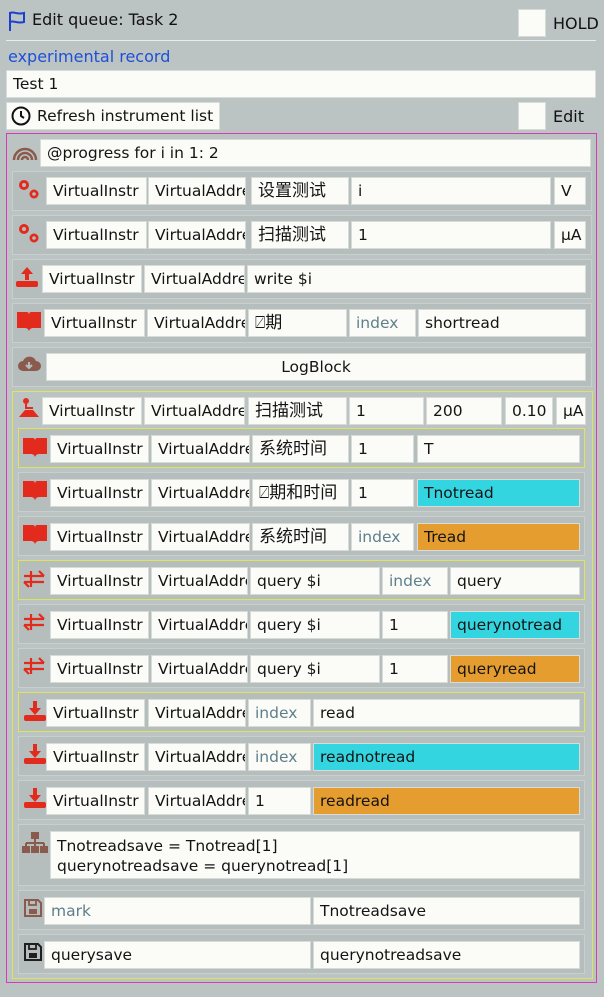 The width and height of the screenshot is (604, 997). What do you see at coordinates (576, 23) in the screenshot?
I see `hold-label: HOLD` at bounding box center [576, 23].